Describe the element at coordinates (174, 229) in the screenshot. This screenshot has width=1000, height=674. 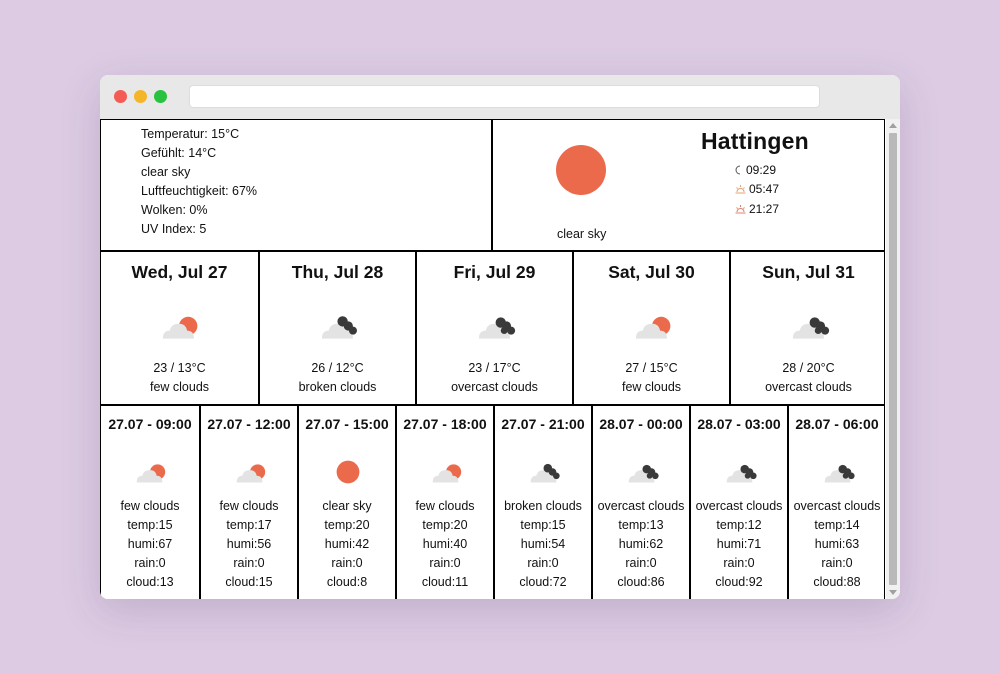
I see `uv-index-text: UV Index: 5` at that location.